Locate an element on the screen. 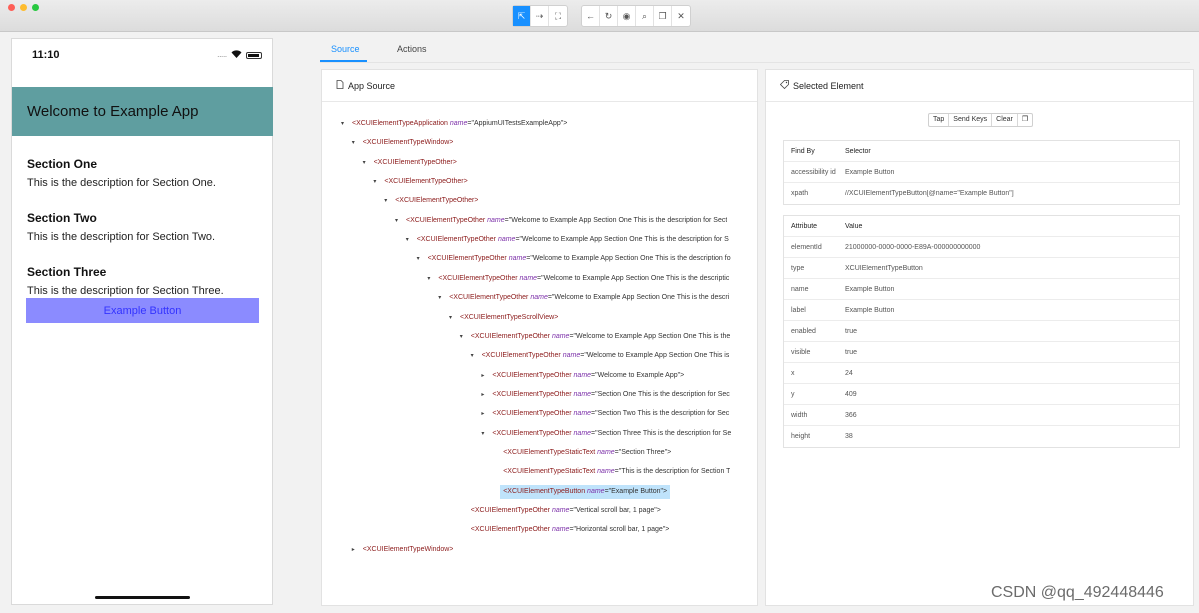 This screenshot has width=1199, height=613. copy-attributes-icon: ❐ is located at coordinates (1025, 120).